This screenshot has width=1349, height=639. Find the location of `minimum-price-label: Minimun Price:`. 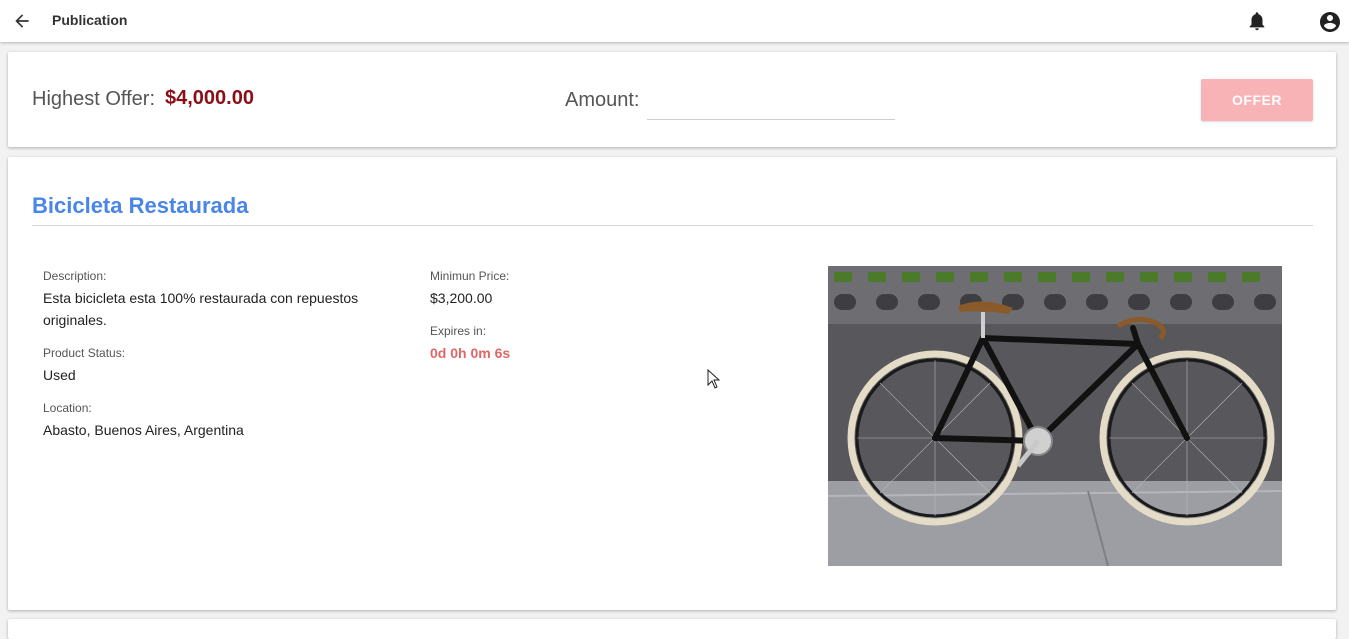

minimum-price-label: Minimun Price: is located at coordinates (470, 276).